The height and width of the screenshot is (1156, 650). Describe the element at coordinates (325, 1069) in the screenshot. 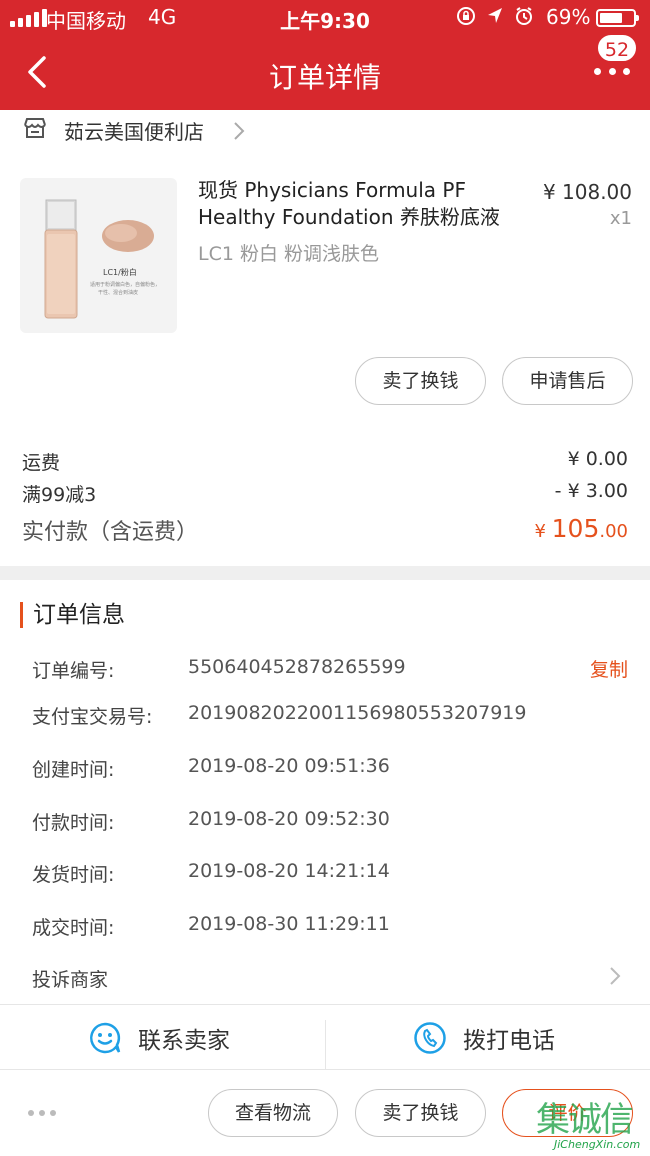

I see `divider` at that location.